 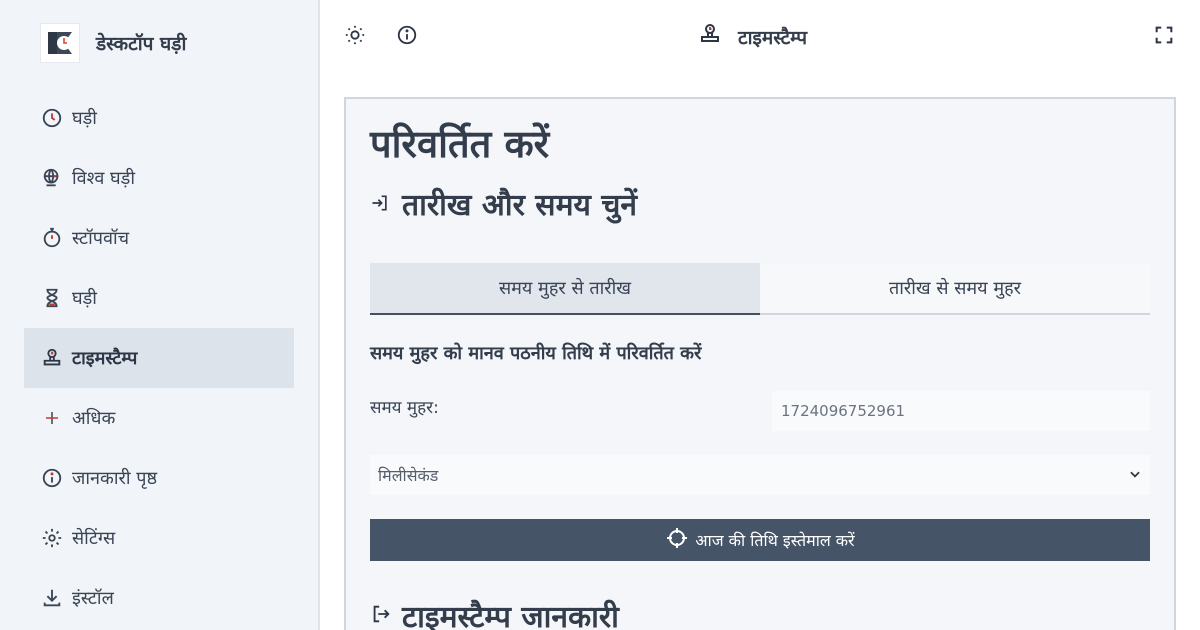 What do you see at coordinates (760, 475) in the screenshot?
I see `unit-select: मिलीसेकंड` at bounding box center [760, 475].